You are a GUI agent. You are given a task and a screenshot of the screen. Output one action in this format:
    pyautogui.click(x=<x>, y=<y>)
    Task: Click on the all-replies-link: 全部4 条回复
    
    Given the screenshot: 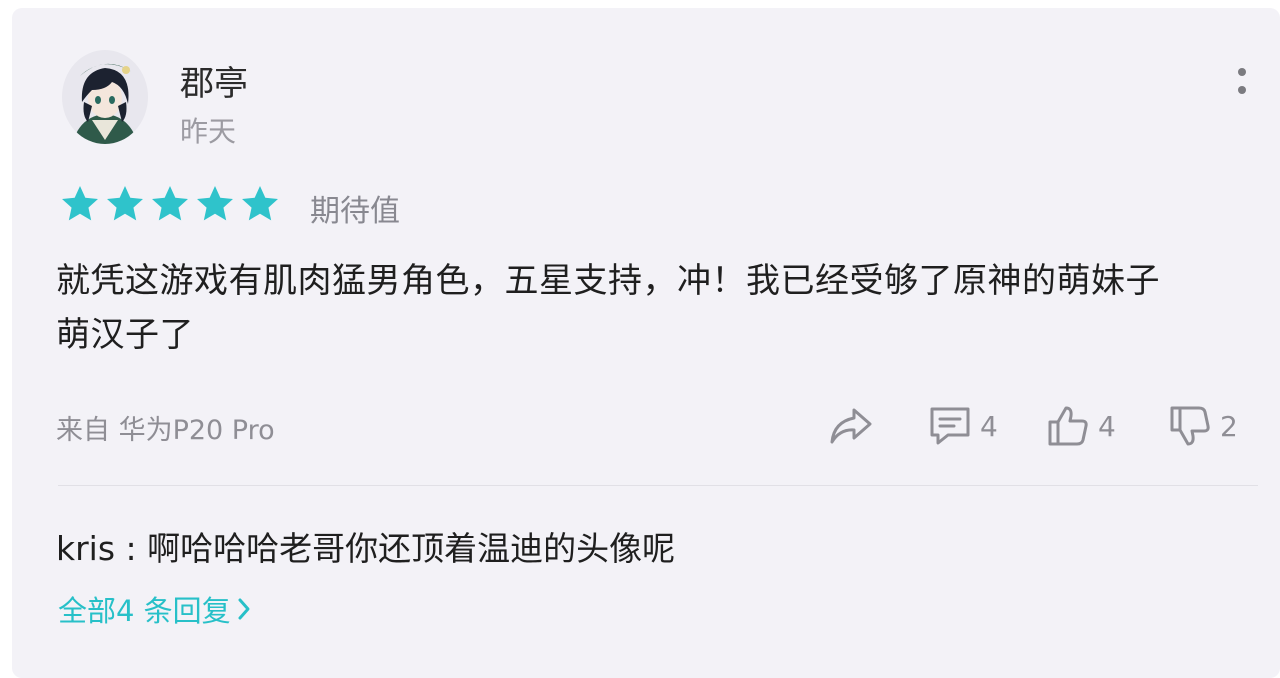 What is the action you would take?
    pyautogui.click(x=154, y=609)
    